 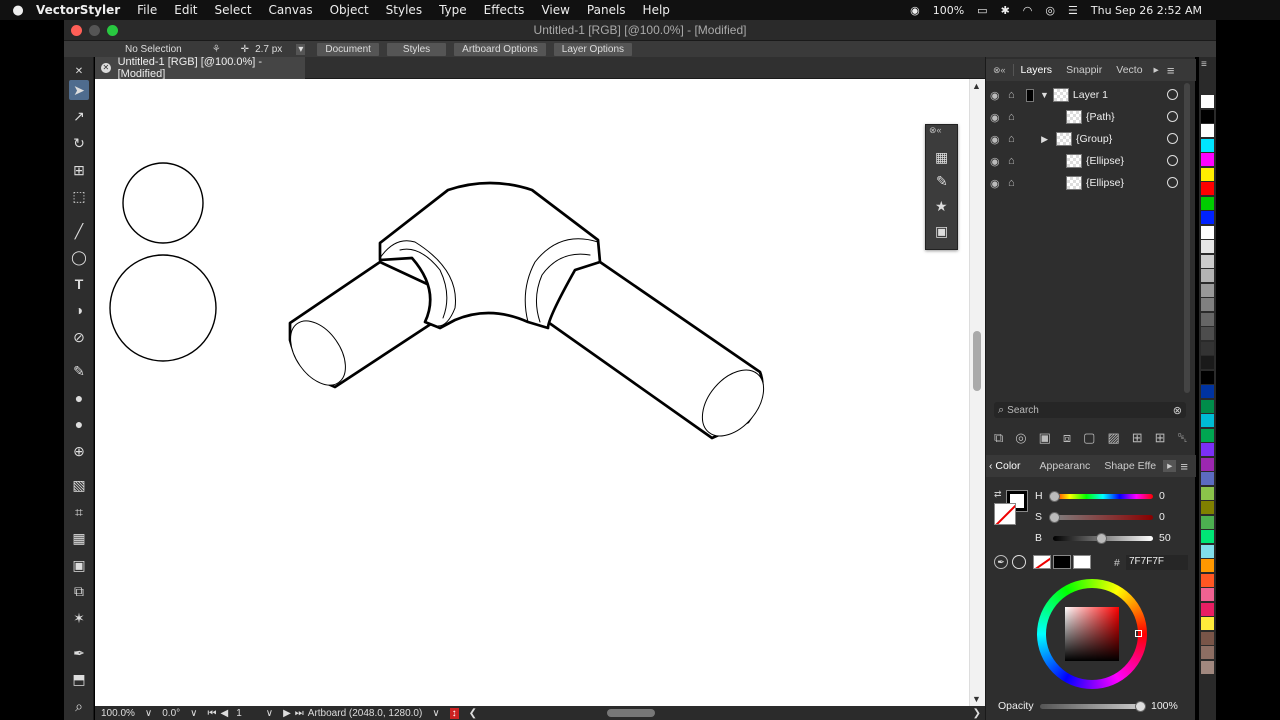 I want to click on knife-tool-icon: ⊘, so click(x=79, y=337).